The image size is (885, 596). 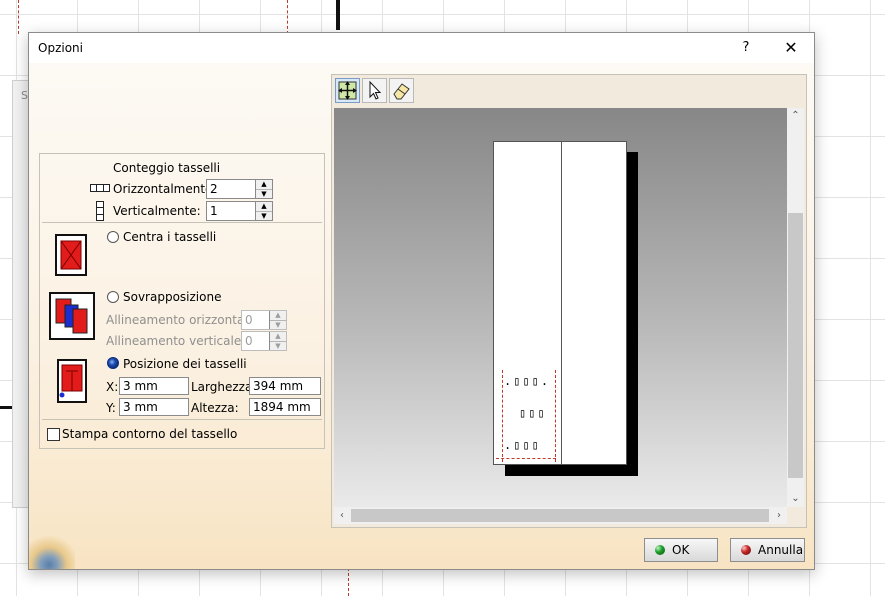 What do you see at coordinates (52, 551) in the screenshot?
I see `corner-decoration` at bounding box center [52, 551].